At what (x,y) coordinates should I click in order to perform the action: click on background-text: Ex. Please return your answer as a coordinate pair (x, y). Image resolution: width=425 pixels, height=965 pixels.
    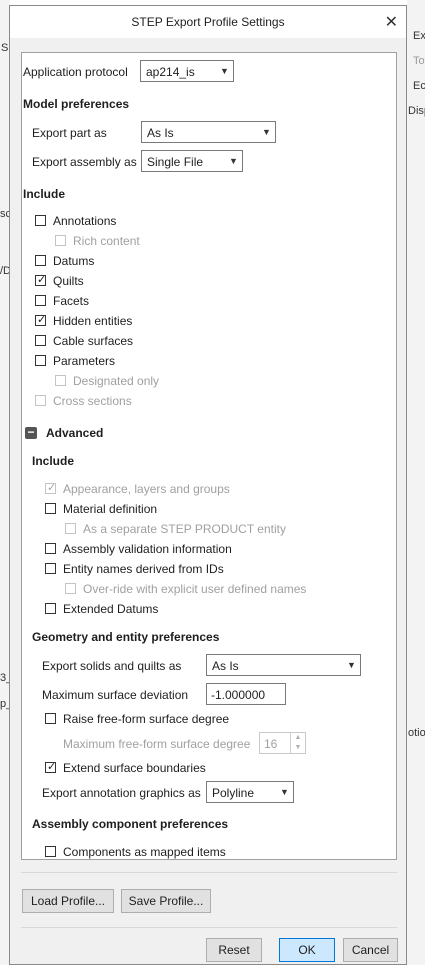
    Looking at the image, I should click on (419, 36).